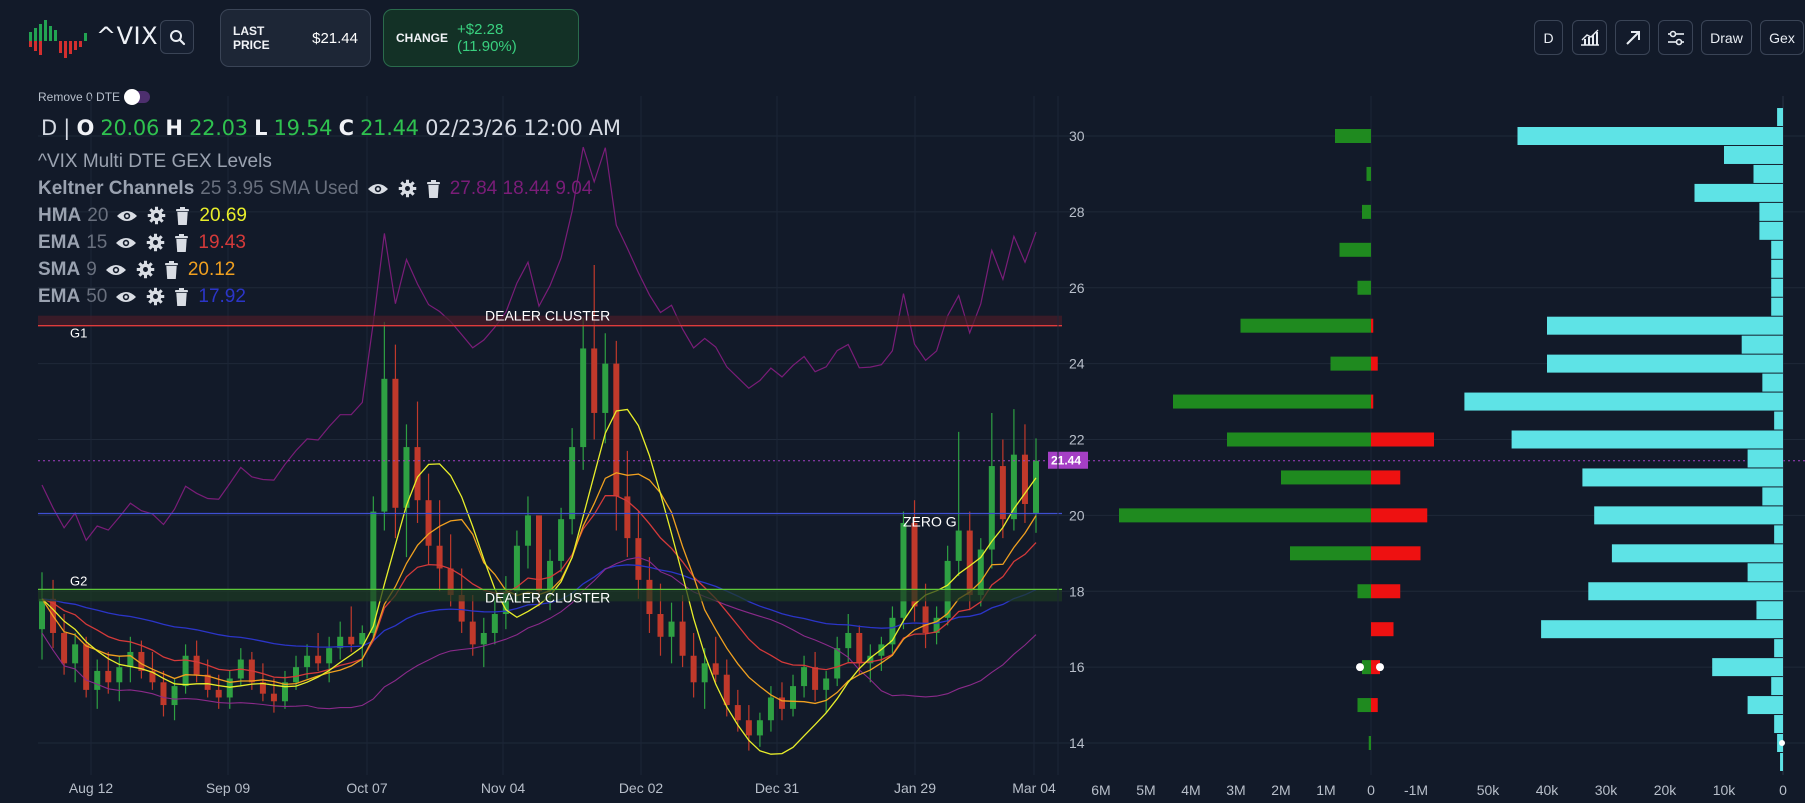 The image size is (1805, 803). What do you see at coordinates (1607, 790) in the screenshot?
I see `oi-x-tick: 30k` at bounding box center [1607, 790].